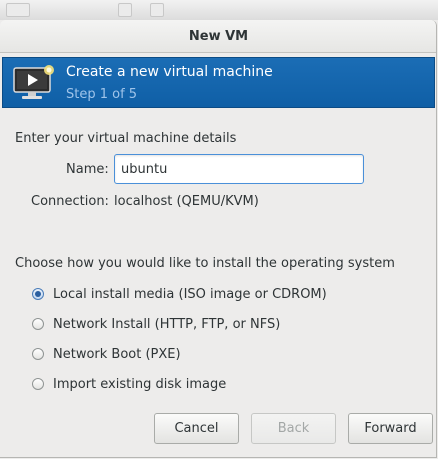 Image resolution: width=438 pixels, height=459 pixels. What do you see at coordinates (196, 428) in the screenshot?
I see `cancel-button: Cancel` at bounding box center [196, 428].